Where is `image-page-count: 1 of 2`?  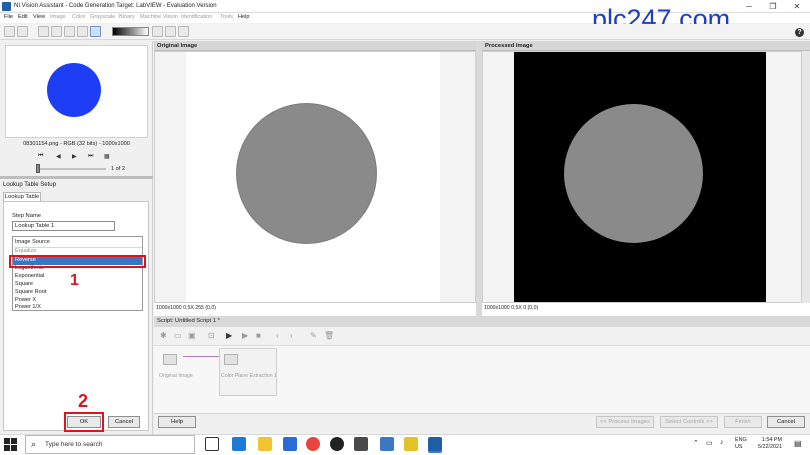 image-page-count: 1 of 2 is located at coordinates (118, 169).